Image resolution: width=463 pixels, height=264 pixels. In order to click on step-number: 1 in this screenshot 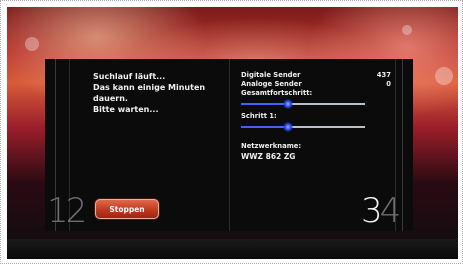, I will do `click(58, 211)`.